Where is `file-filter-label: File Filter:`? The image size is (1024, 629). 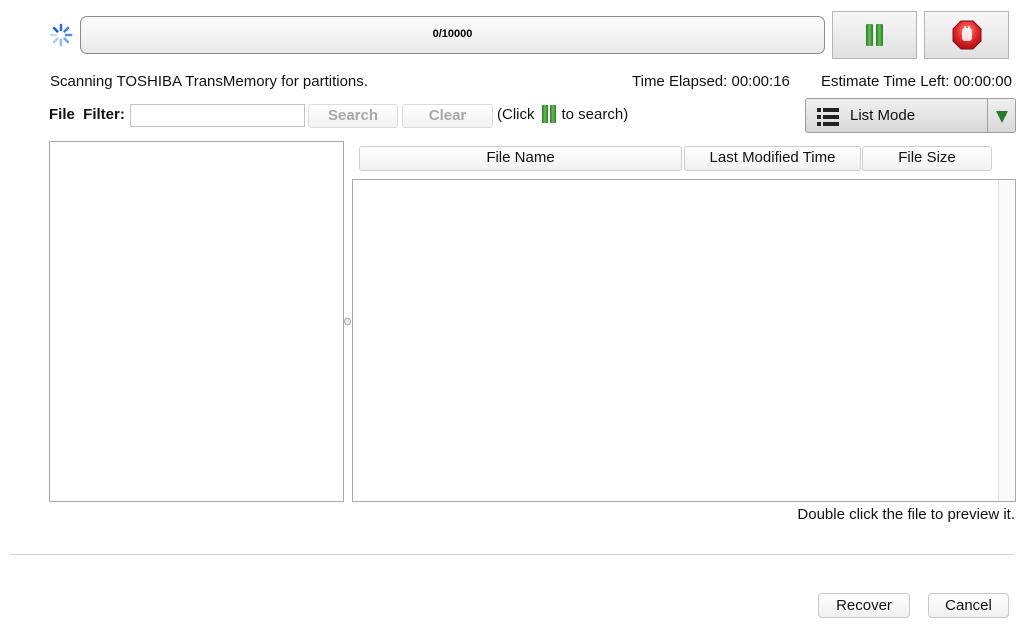 file-filter-label: File Filter: is located at coordinates (87, 114).